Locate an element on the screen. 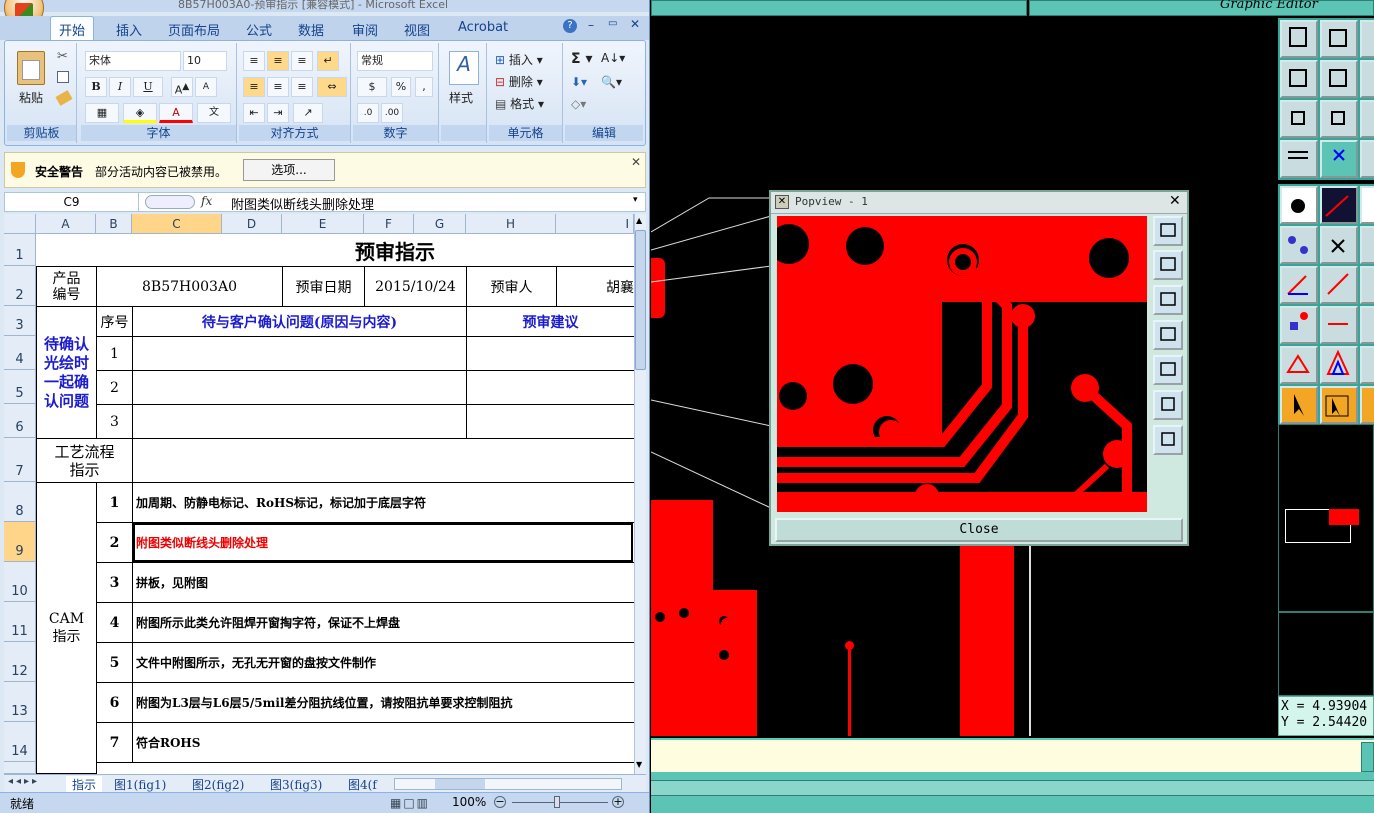  formula-input: 附图类似断线头删除处理 is located at coordinates (302, 203).